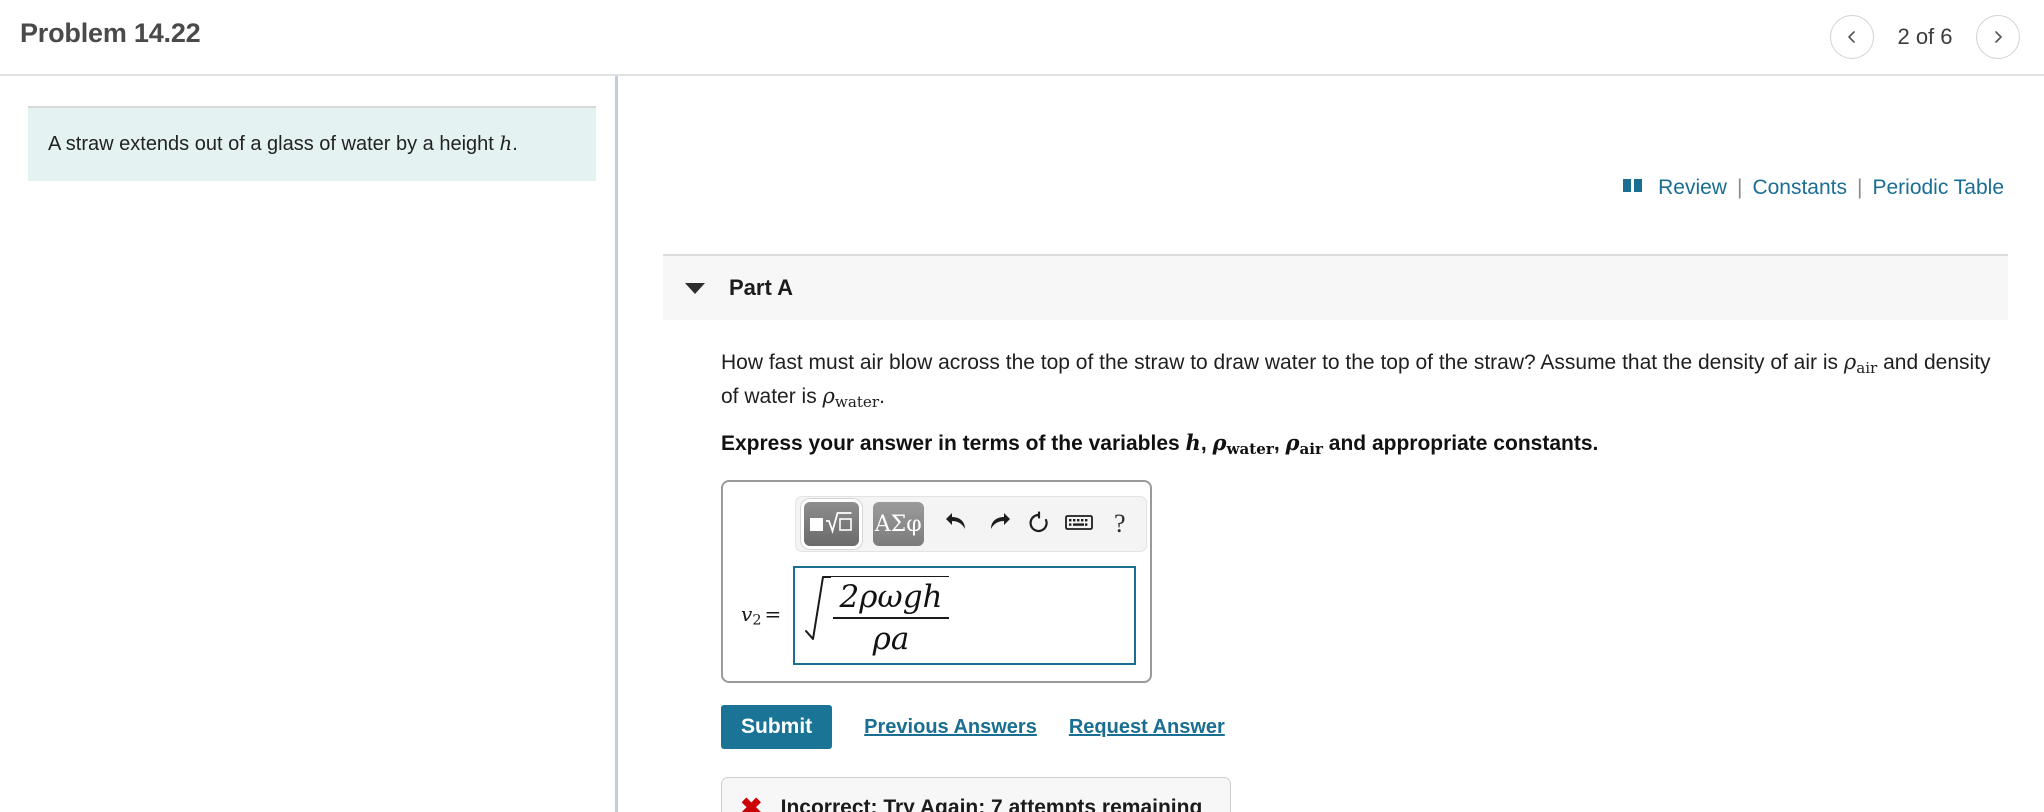  I want to click on answer-variable-subscript: 2, so click(757, 620).